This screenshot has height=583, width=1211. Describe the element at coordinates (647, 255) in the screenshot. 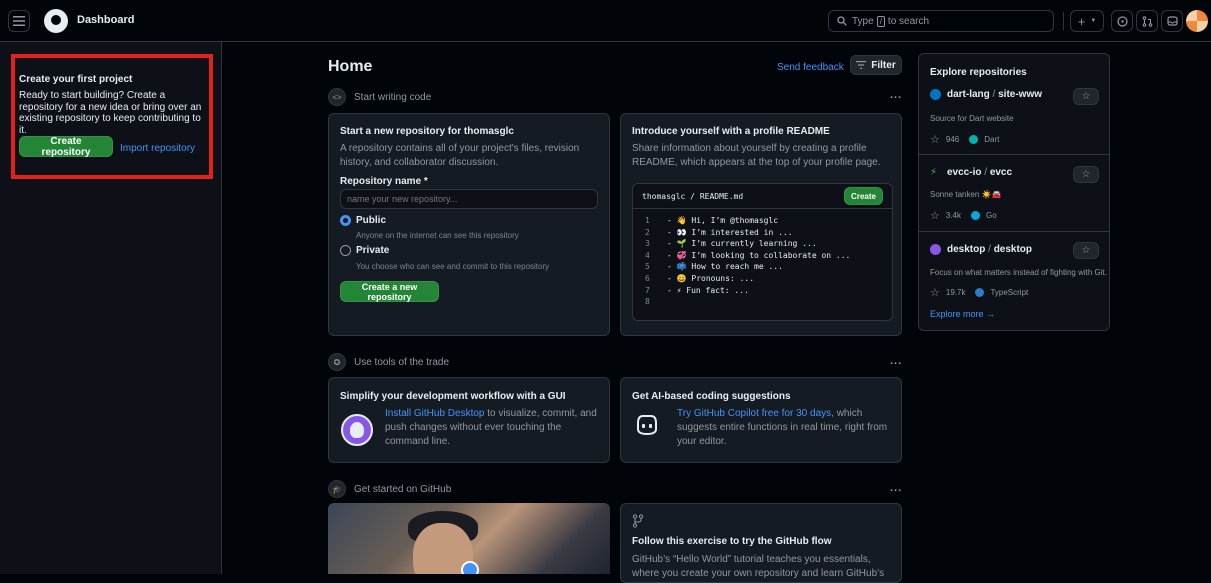

I see `line-number: 4` at that location.